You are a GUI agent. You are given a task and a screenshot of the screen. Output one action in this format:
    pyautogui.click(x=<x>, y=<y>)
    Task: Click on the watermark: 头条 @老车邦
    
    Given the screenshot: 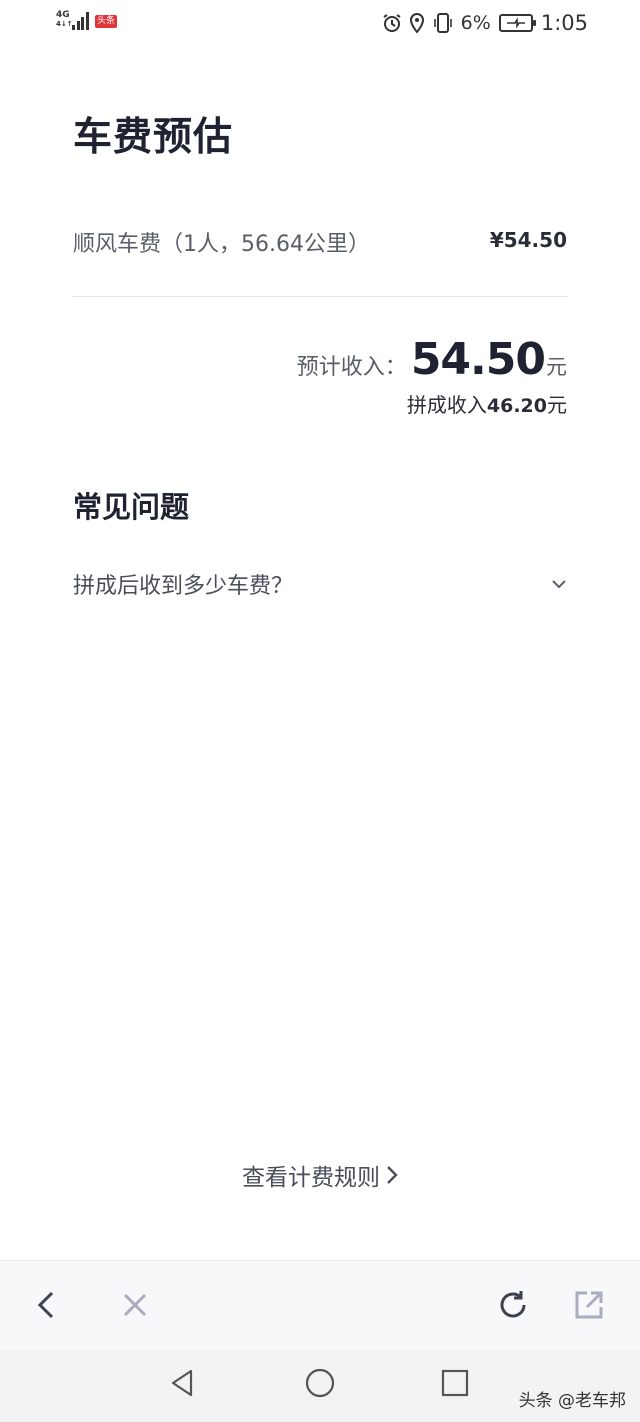 What is the action you would take?
    pyautogui.click(x=572, y=1401)
    